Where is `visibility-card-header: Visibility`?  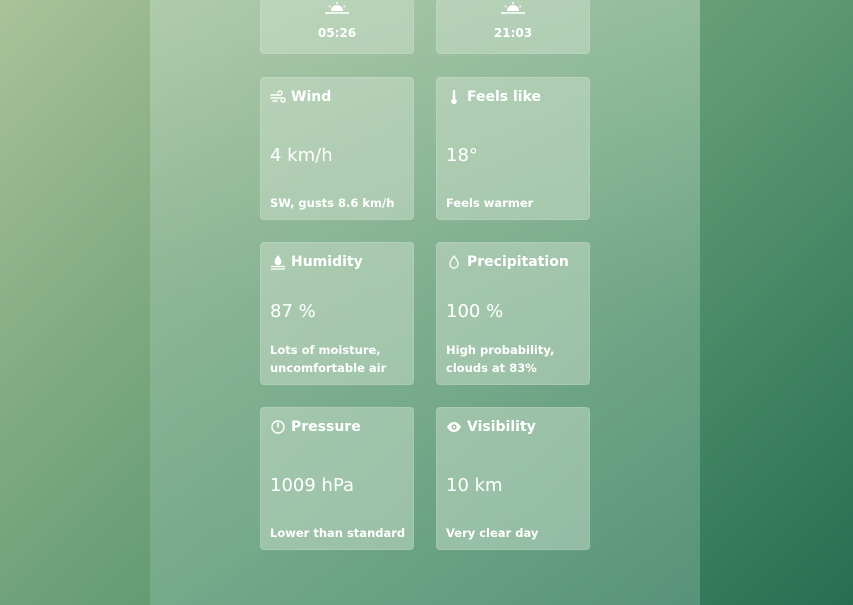 visibility-card-header: Visibility is located at coordinates (491, 427).